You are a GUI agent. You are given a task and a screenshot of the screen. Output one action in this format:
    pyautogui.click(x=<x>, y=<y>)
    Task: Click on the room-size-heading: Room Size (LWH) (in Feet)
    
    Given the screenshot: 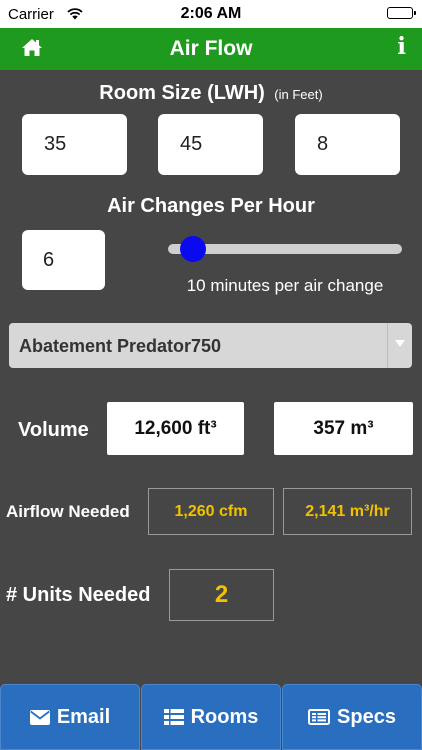 What is the action you would take?
    pyautogui.click(x=211, y=93)
    